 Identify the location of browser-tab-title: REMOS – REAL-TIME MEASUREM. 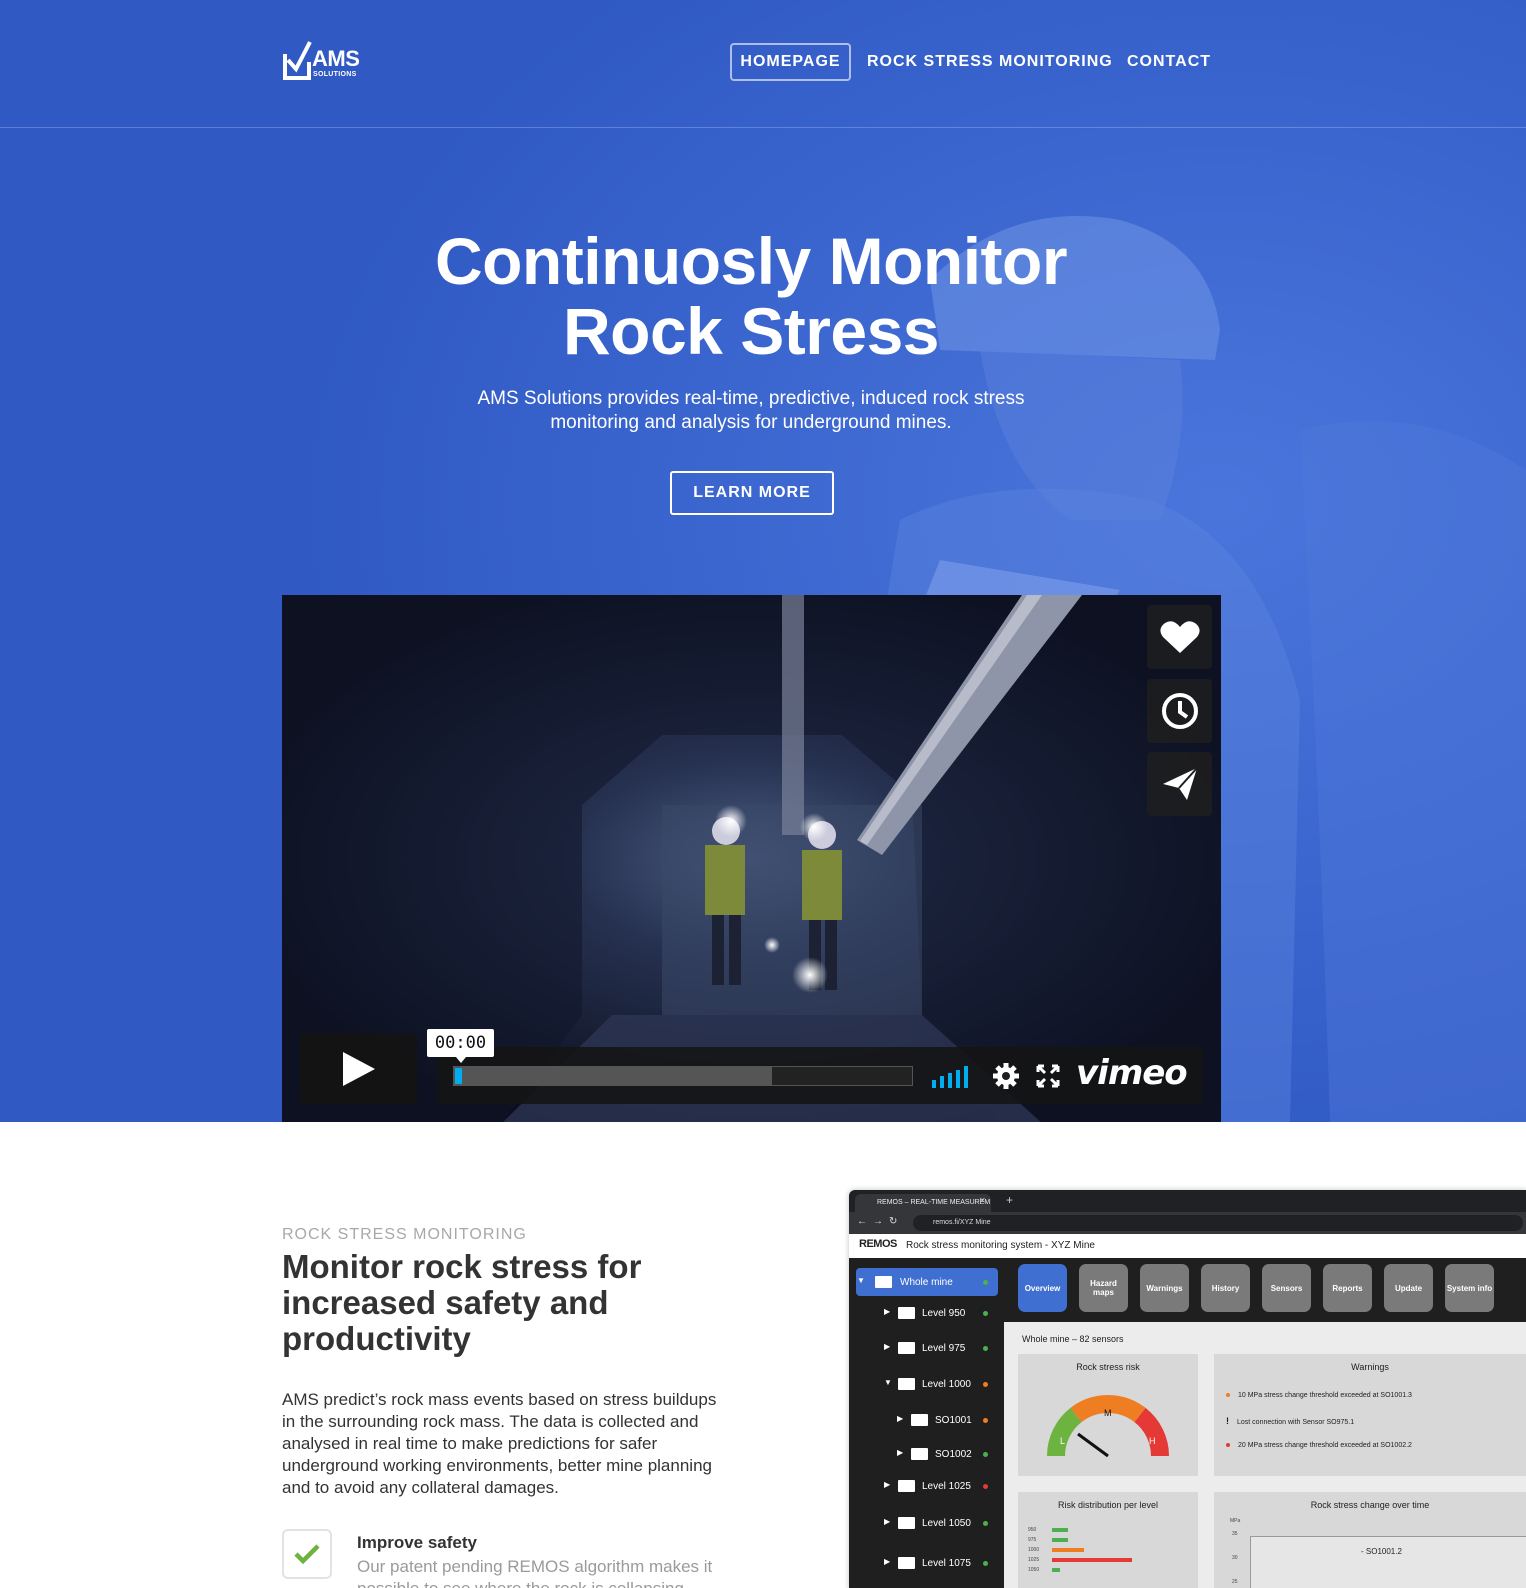
(934, 1202).